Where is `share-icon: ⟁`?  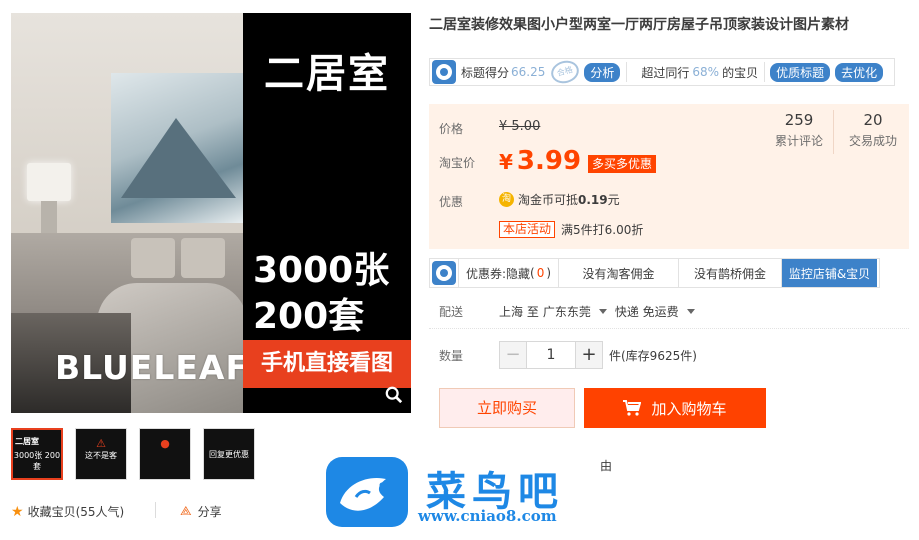 share-icon: ⟁ is located at coordinates (186, 511).